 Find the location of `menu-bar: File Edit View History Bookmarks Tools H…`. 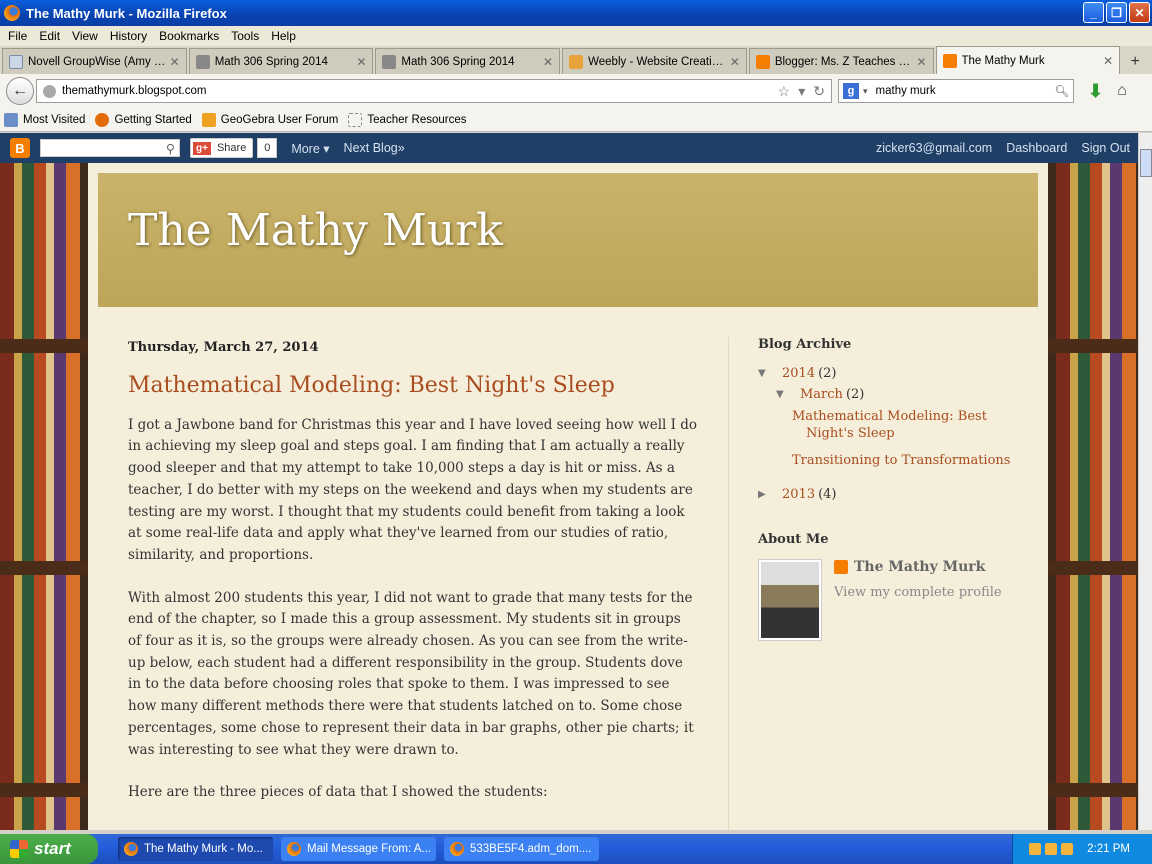

menu-bar: File Edit View History Bookmarks Tools H… is located at coordinates (576, 36).